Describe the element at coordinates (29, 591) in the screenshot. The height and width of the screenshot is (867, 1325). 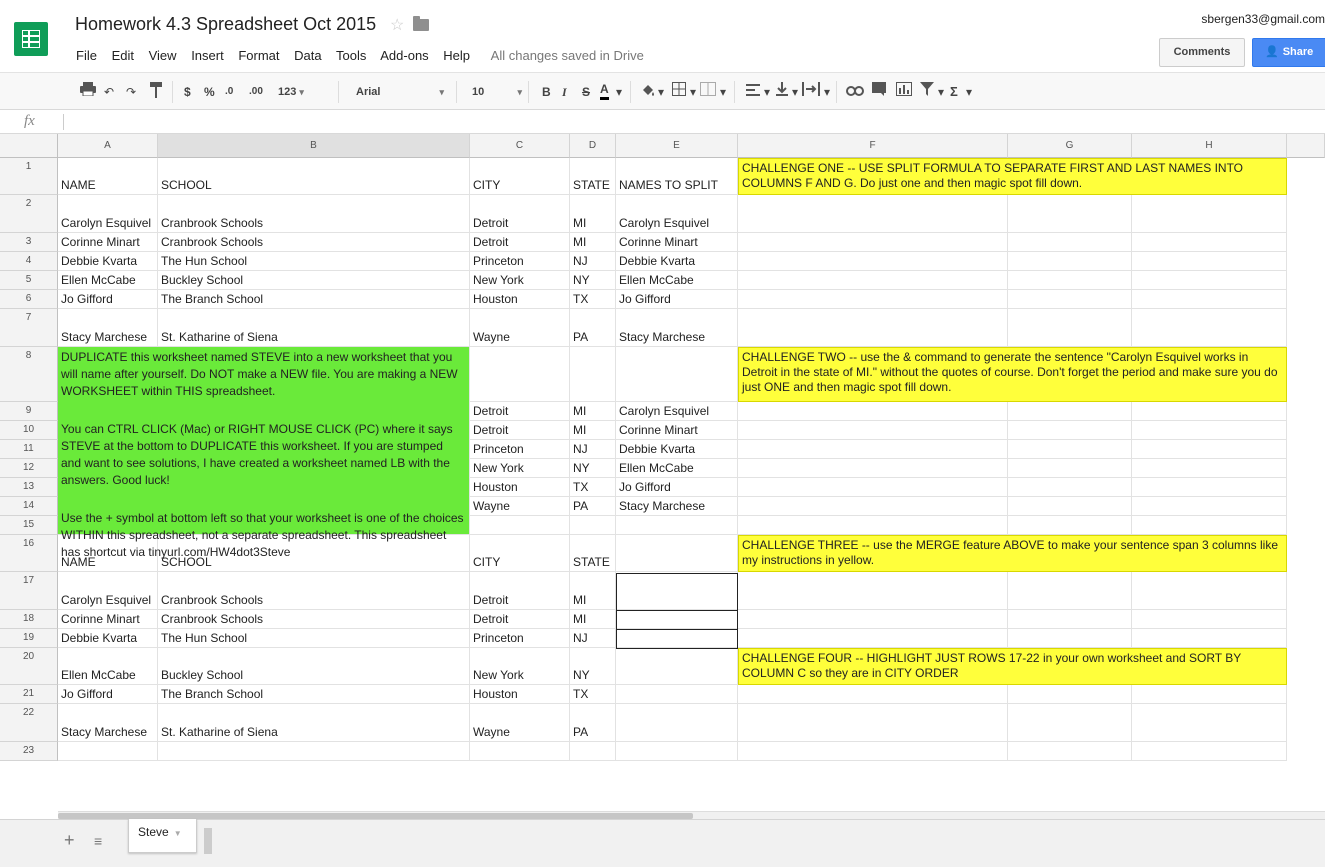
I see `row-header-17: 17` at that location.